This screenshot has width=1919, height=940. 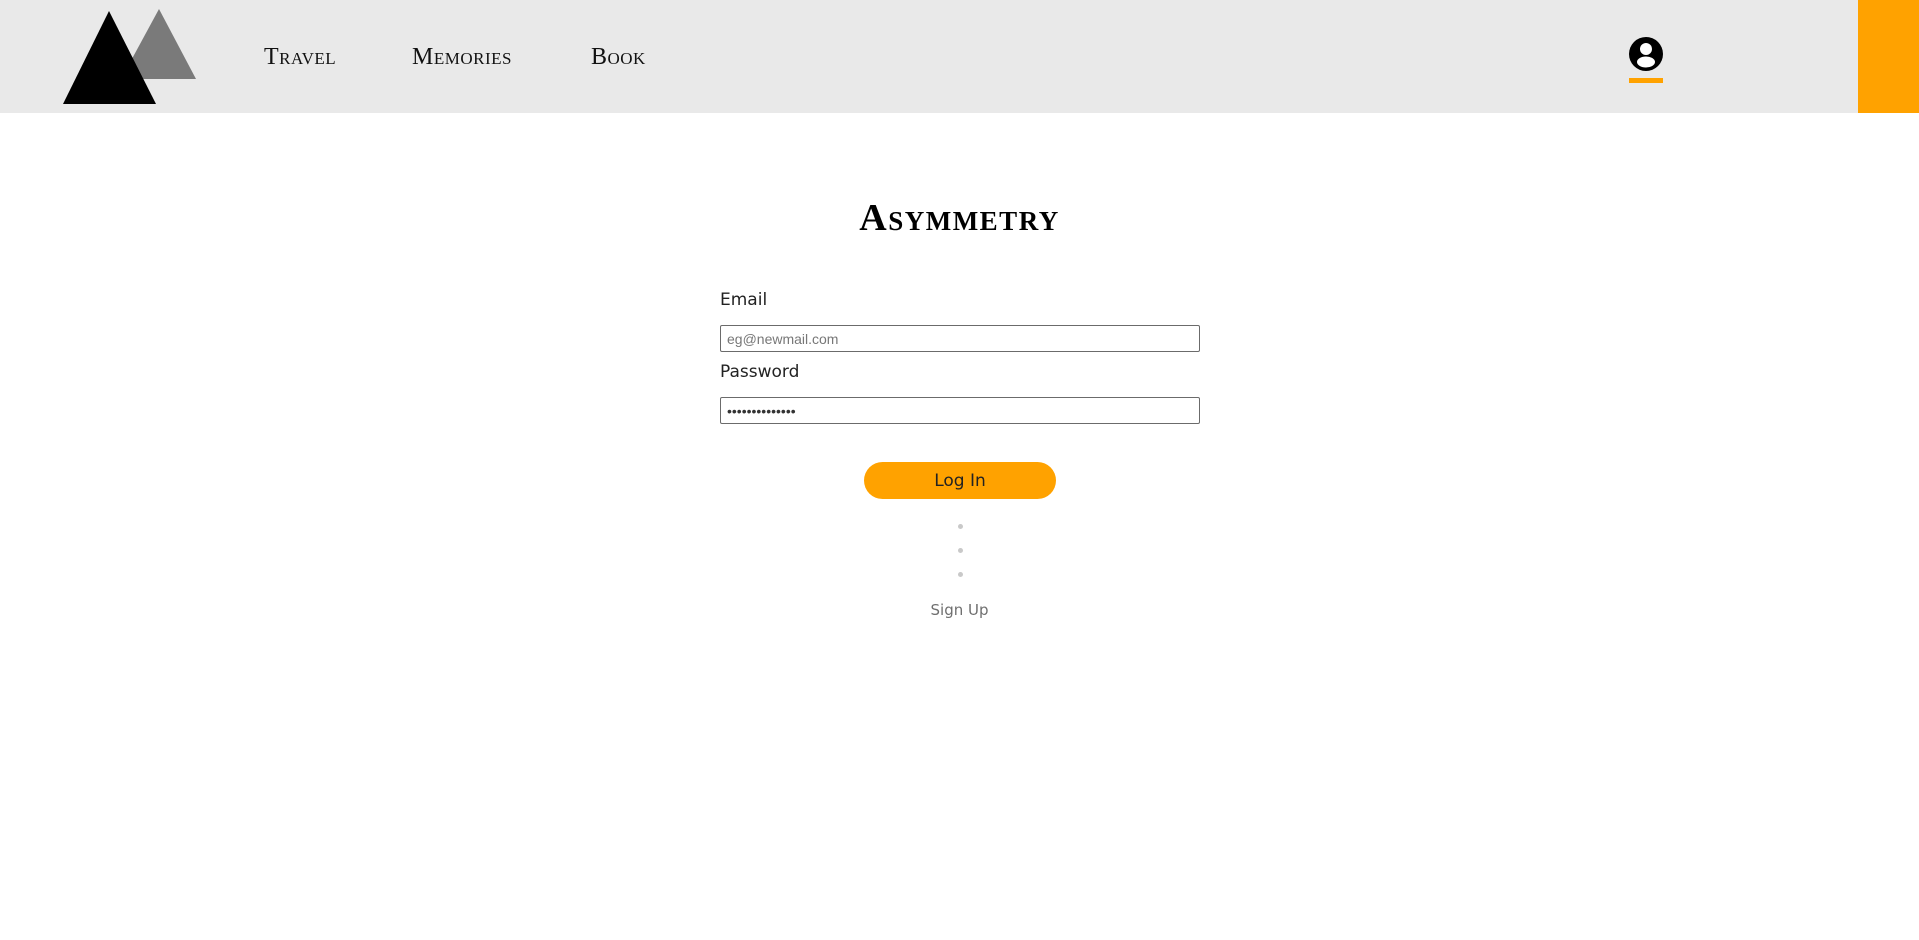 I want to click on password-field, so click(x=960, y=410).